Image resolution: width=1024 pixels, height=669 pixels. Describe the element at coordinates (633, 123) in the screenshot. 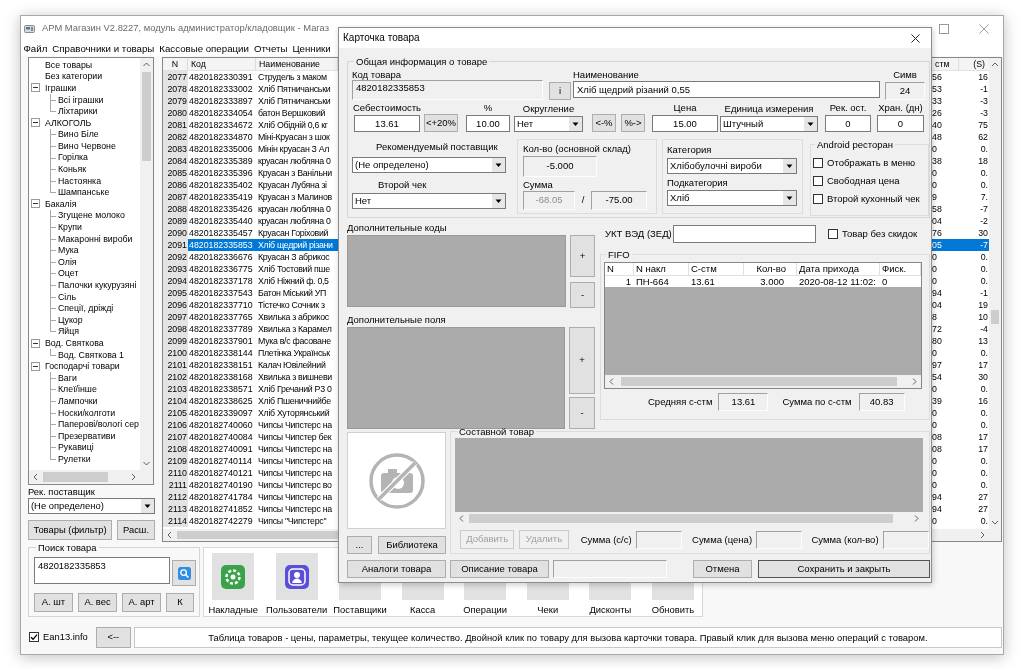

I see `action-button: %->` at that location.